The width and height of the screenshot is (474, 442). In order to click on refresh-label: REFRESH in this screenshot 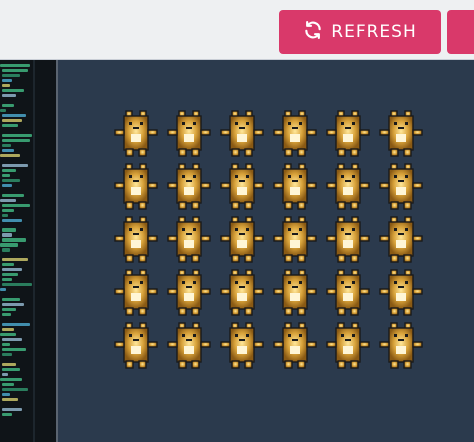, I will do `click(374, 32)`.